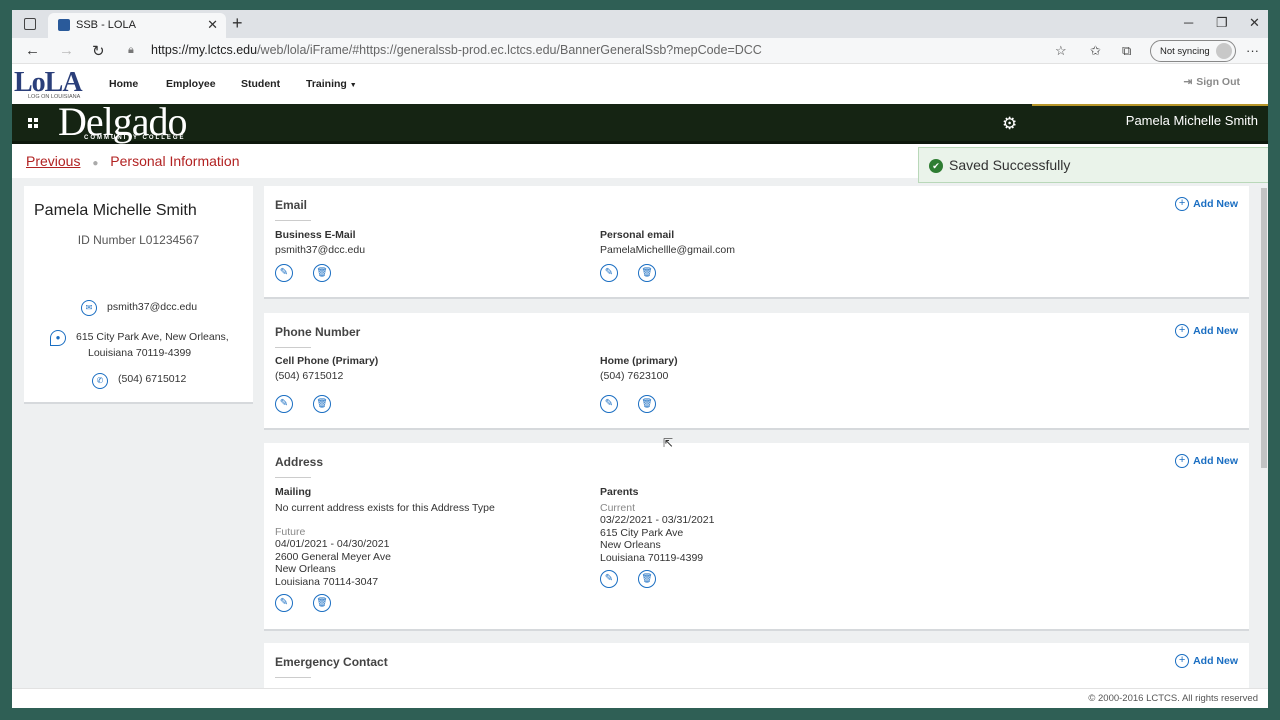 Image resolution: width=1280 pixels, height=720 pixels. What do you see at coordinates (290, 532) in the screenshot?
I see `mailing-future-label: Future` at bounding box center [290, 532].